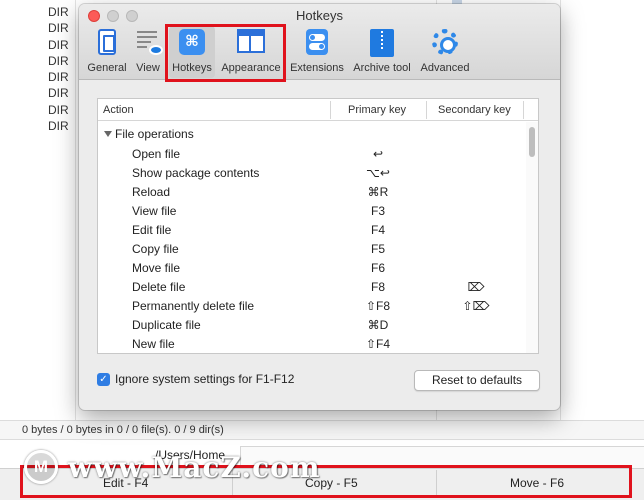  What do you see at coordinates (378, 287) in the screenshot?
I see `primary-key: F8` at bounding box center [378, 287].